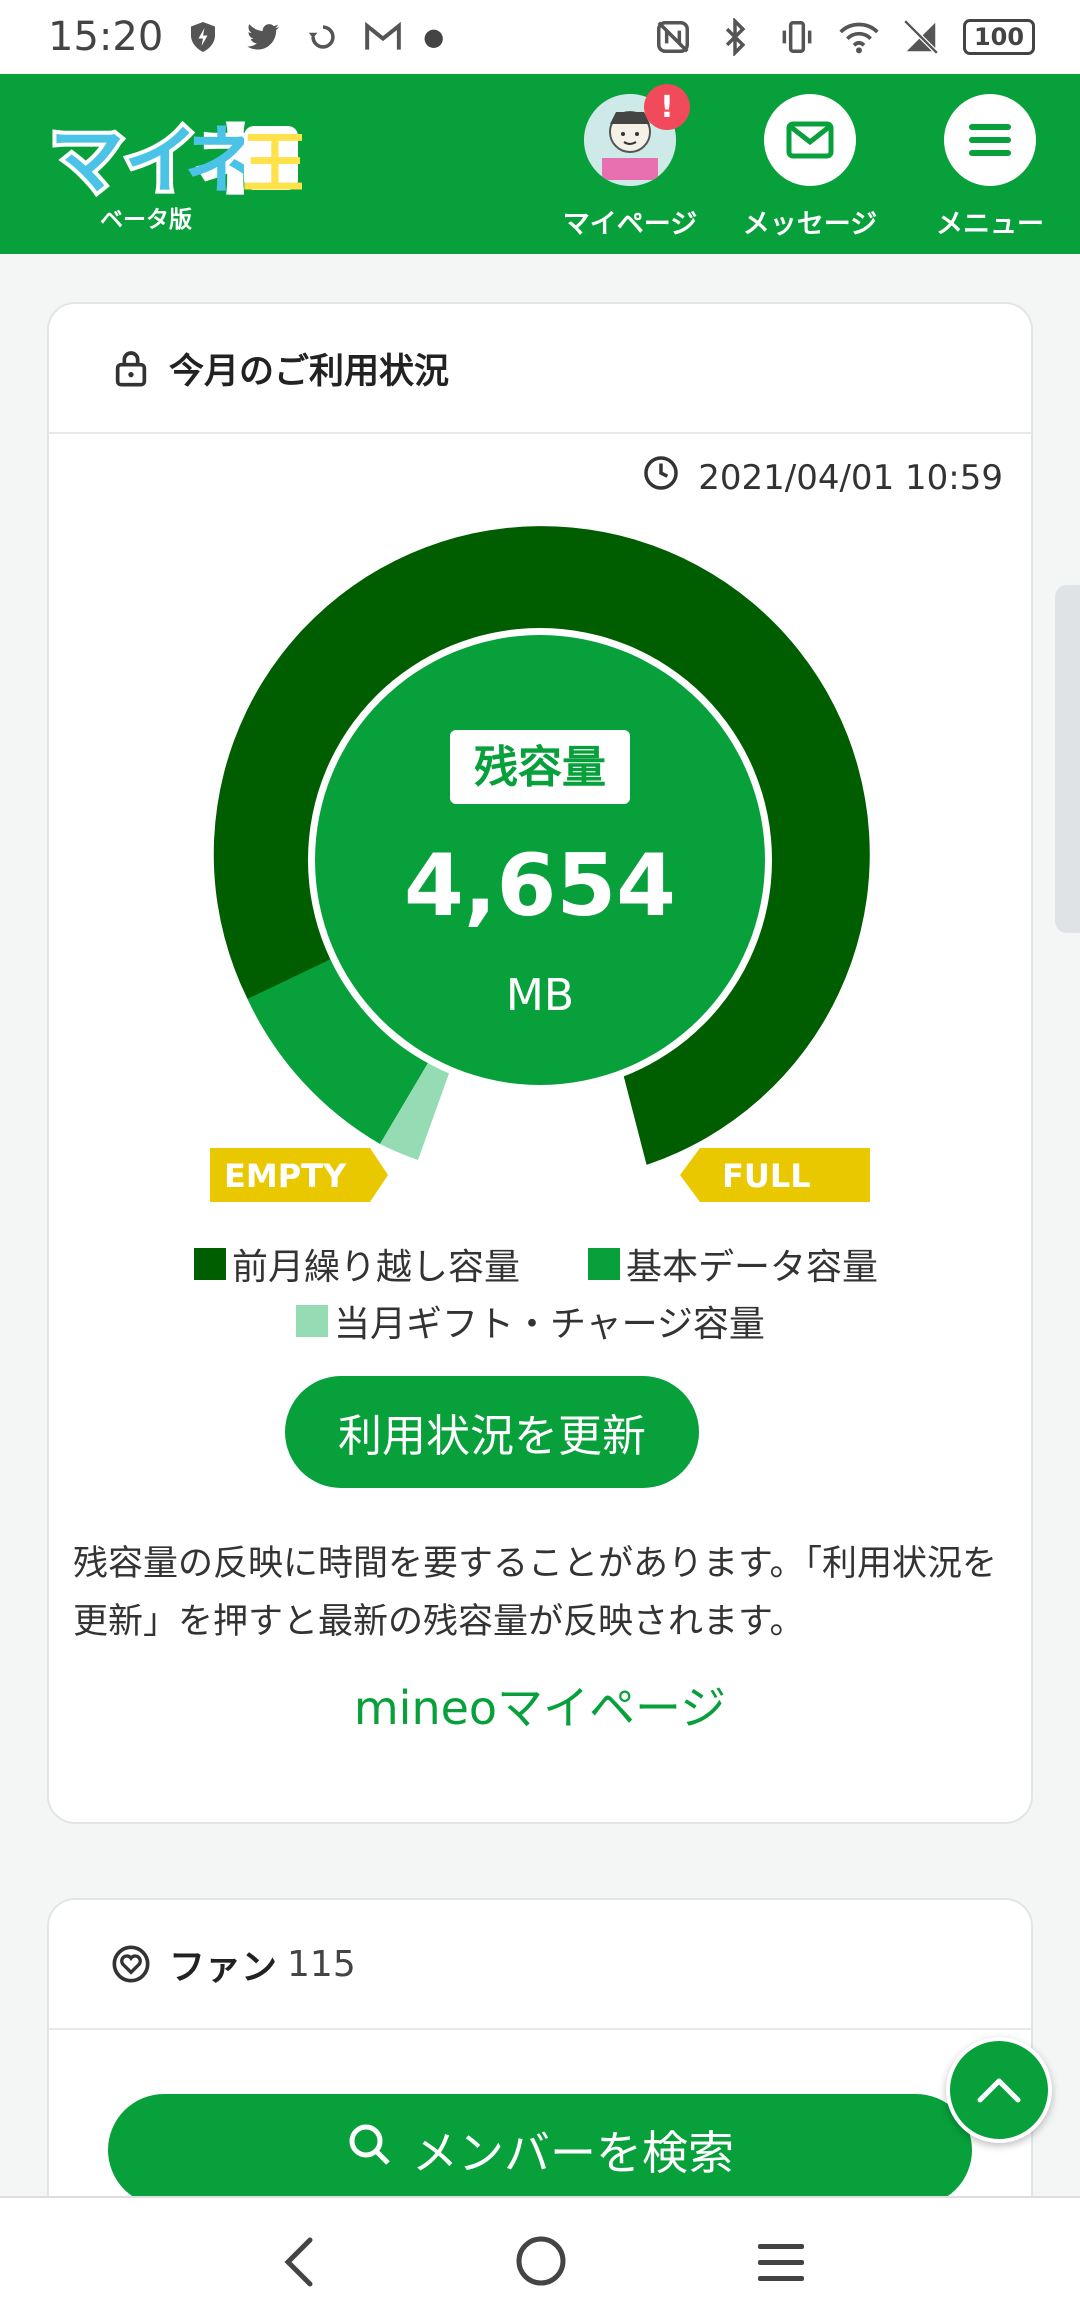 The height and width of the screenshot is (2324, 1080). What do you see at coordinates (376, 1267) in the screenshot?
I see `legend-label: 前月繰り越し容量` at bounding box center [376, 1267].